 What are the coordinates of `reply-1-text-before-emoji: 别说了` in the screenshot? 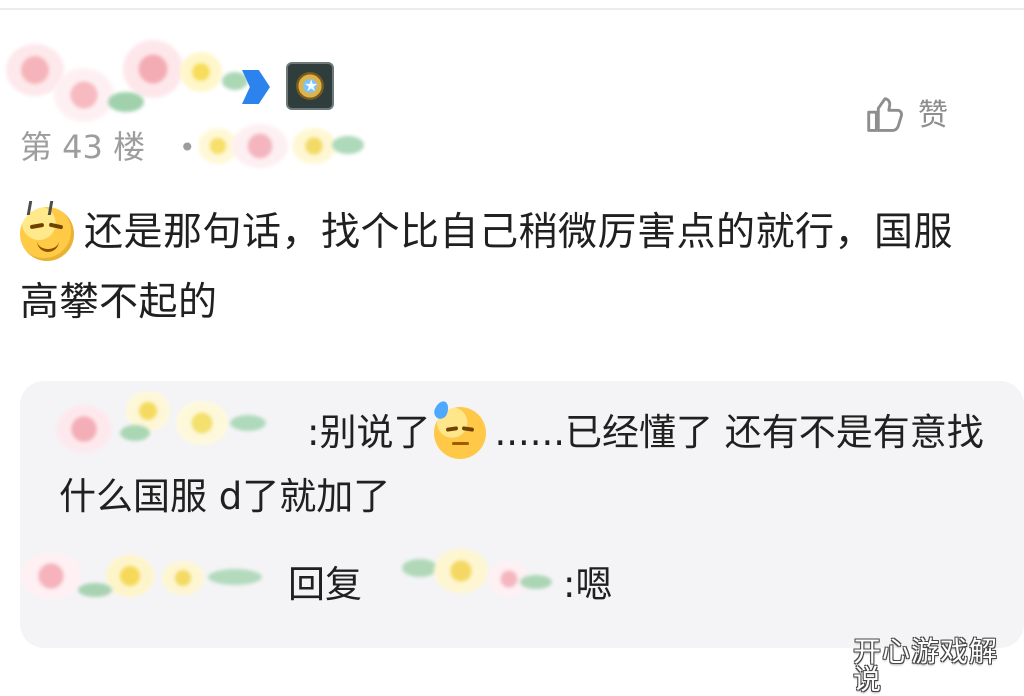 It's located at (375, 432).